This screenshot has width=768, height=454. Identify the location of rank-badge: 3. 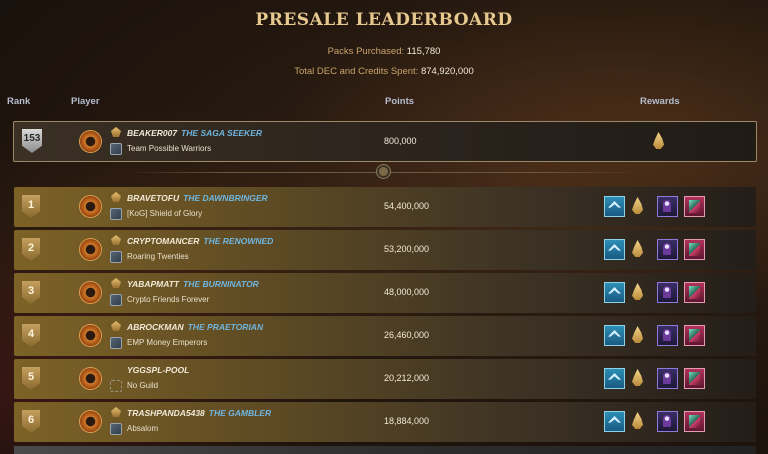
(31, 292).